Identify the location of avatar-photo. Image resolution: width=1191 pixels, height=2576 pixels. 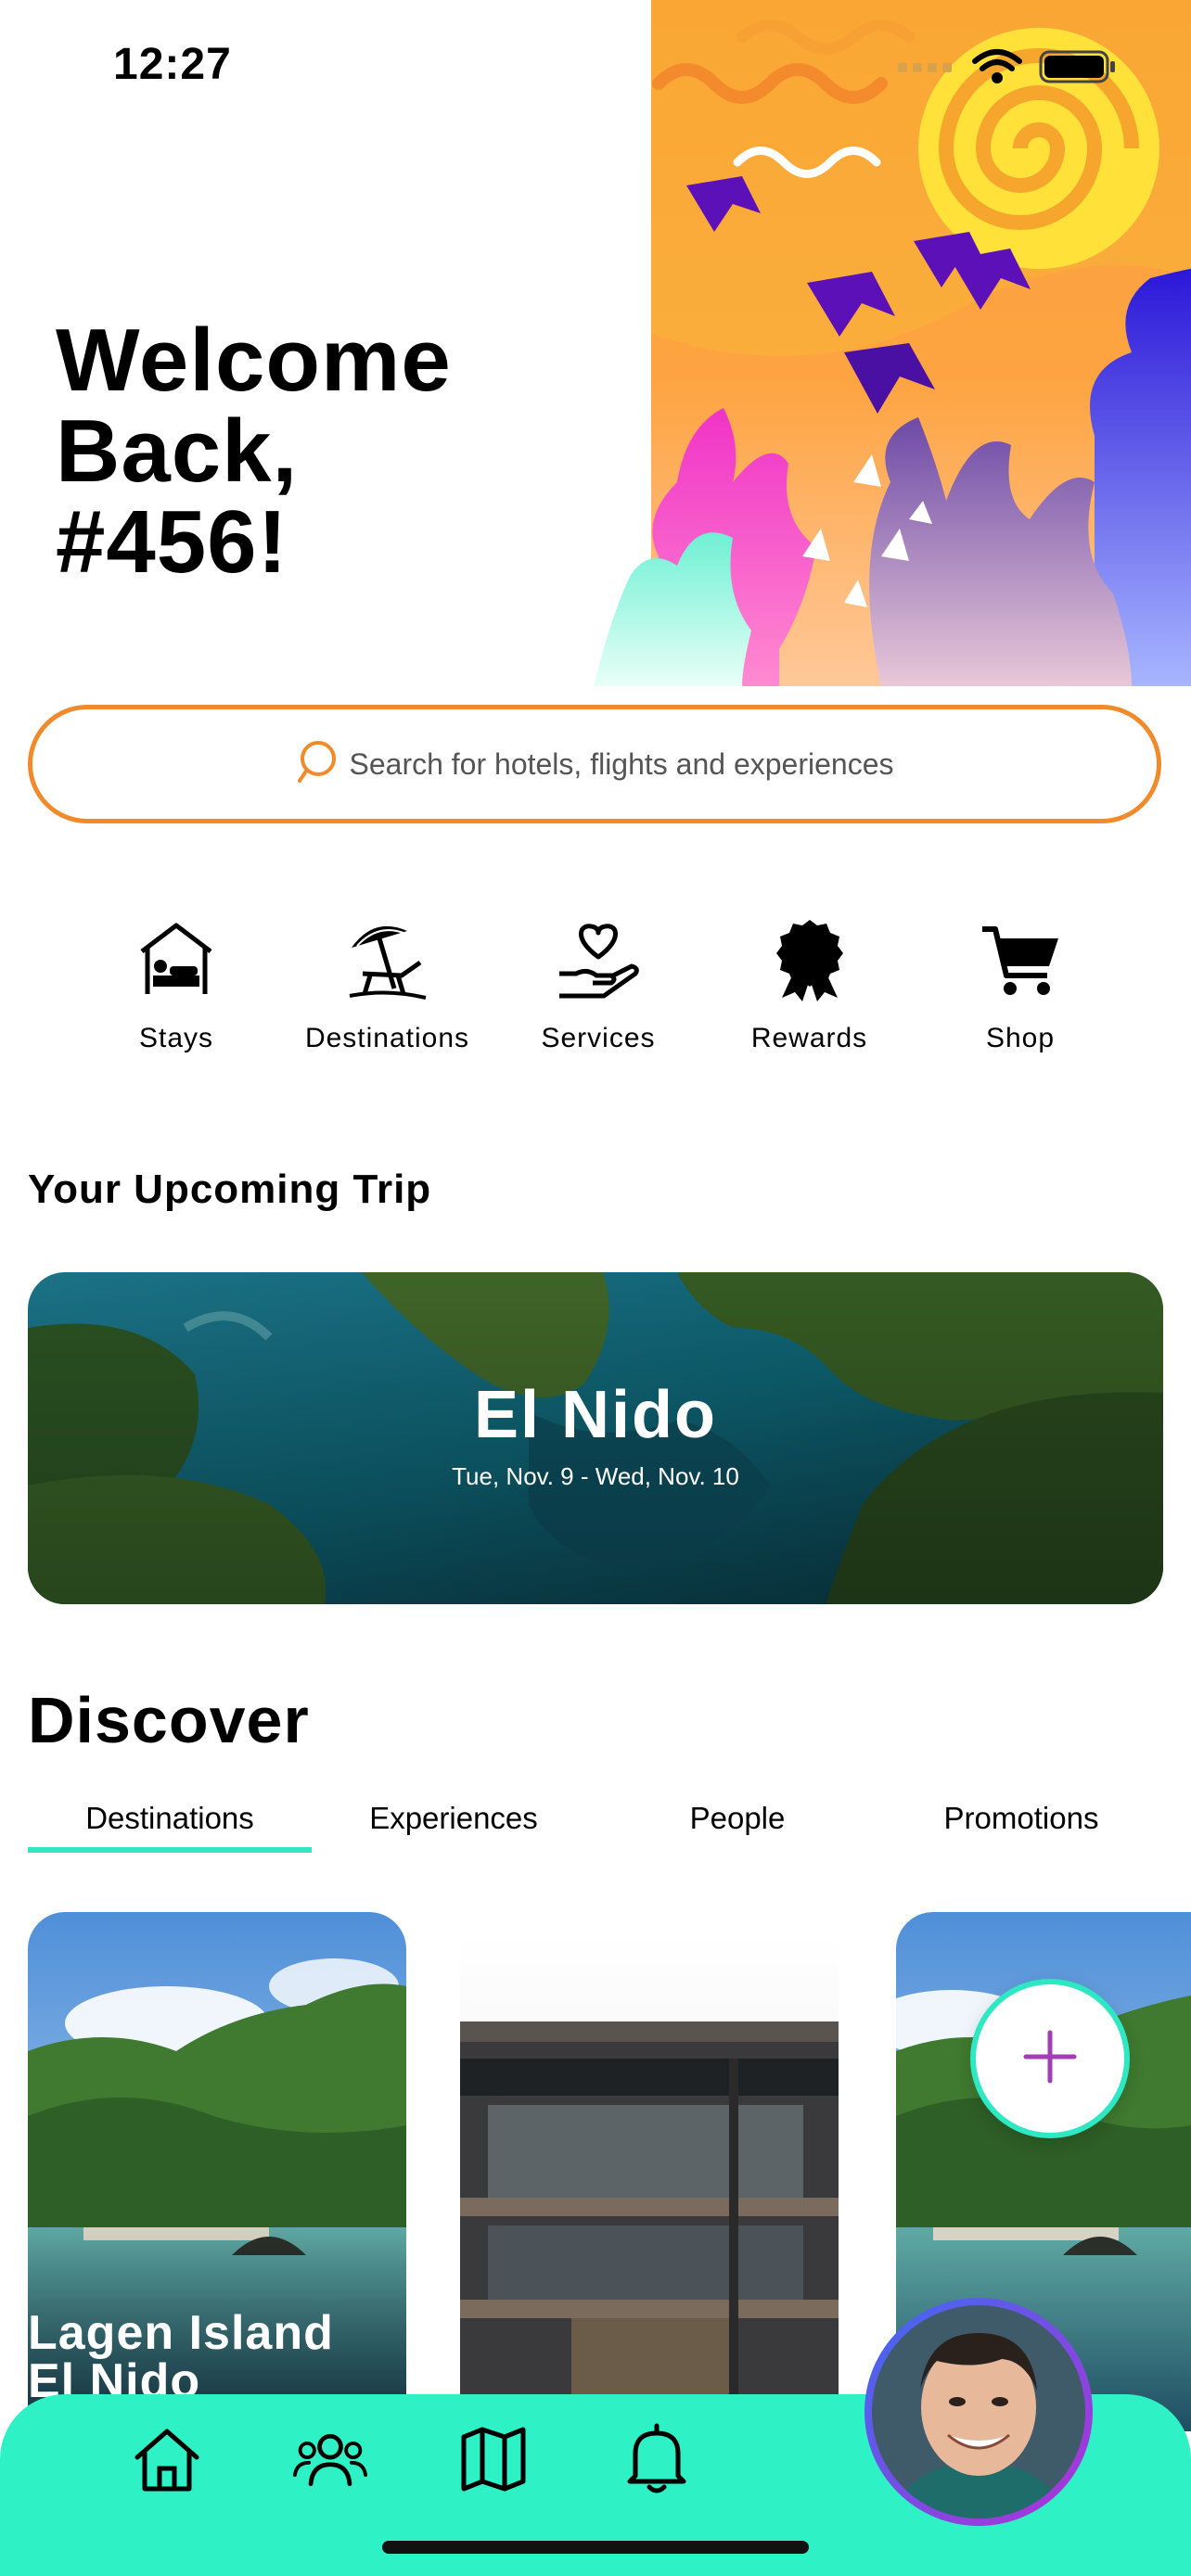
(978, 2412).